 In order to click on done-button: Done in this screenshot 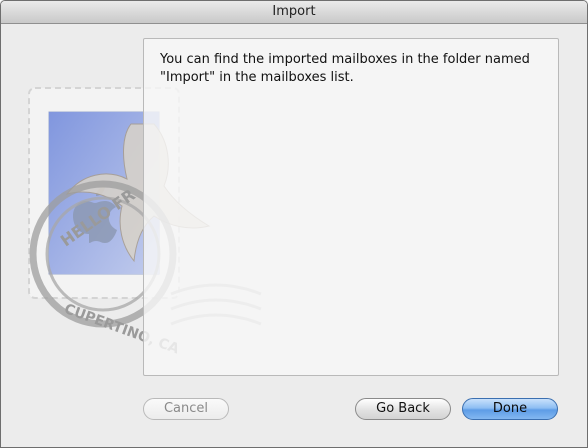, I will do `click(510, 409)`.